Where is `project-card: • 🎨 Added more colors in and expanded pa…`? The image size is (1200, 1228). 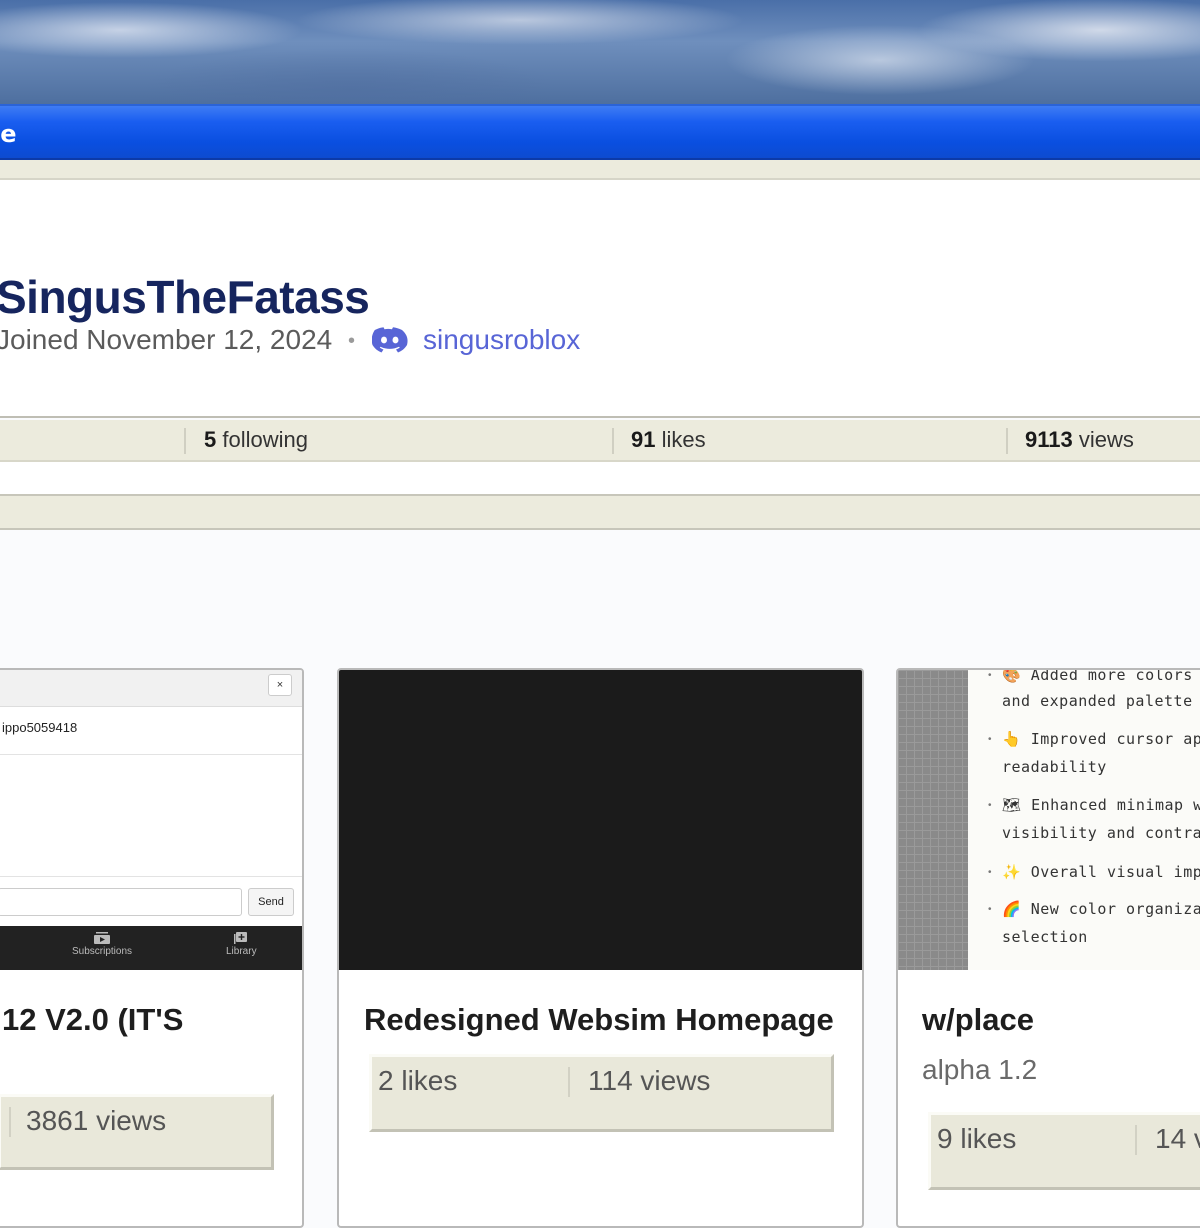
project-card: • 🎨 Added more colors in and expanded pa… is located at coordinates (1048, 948).